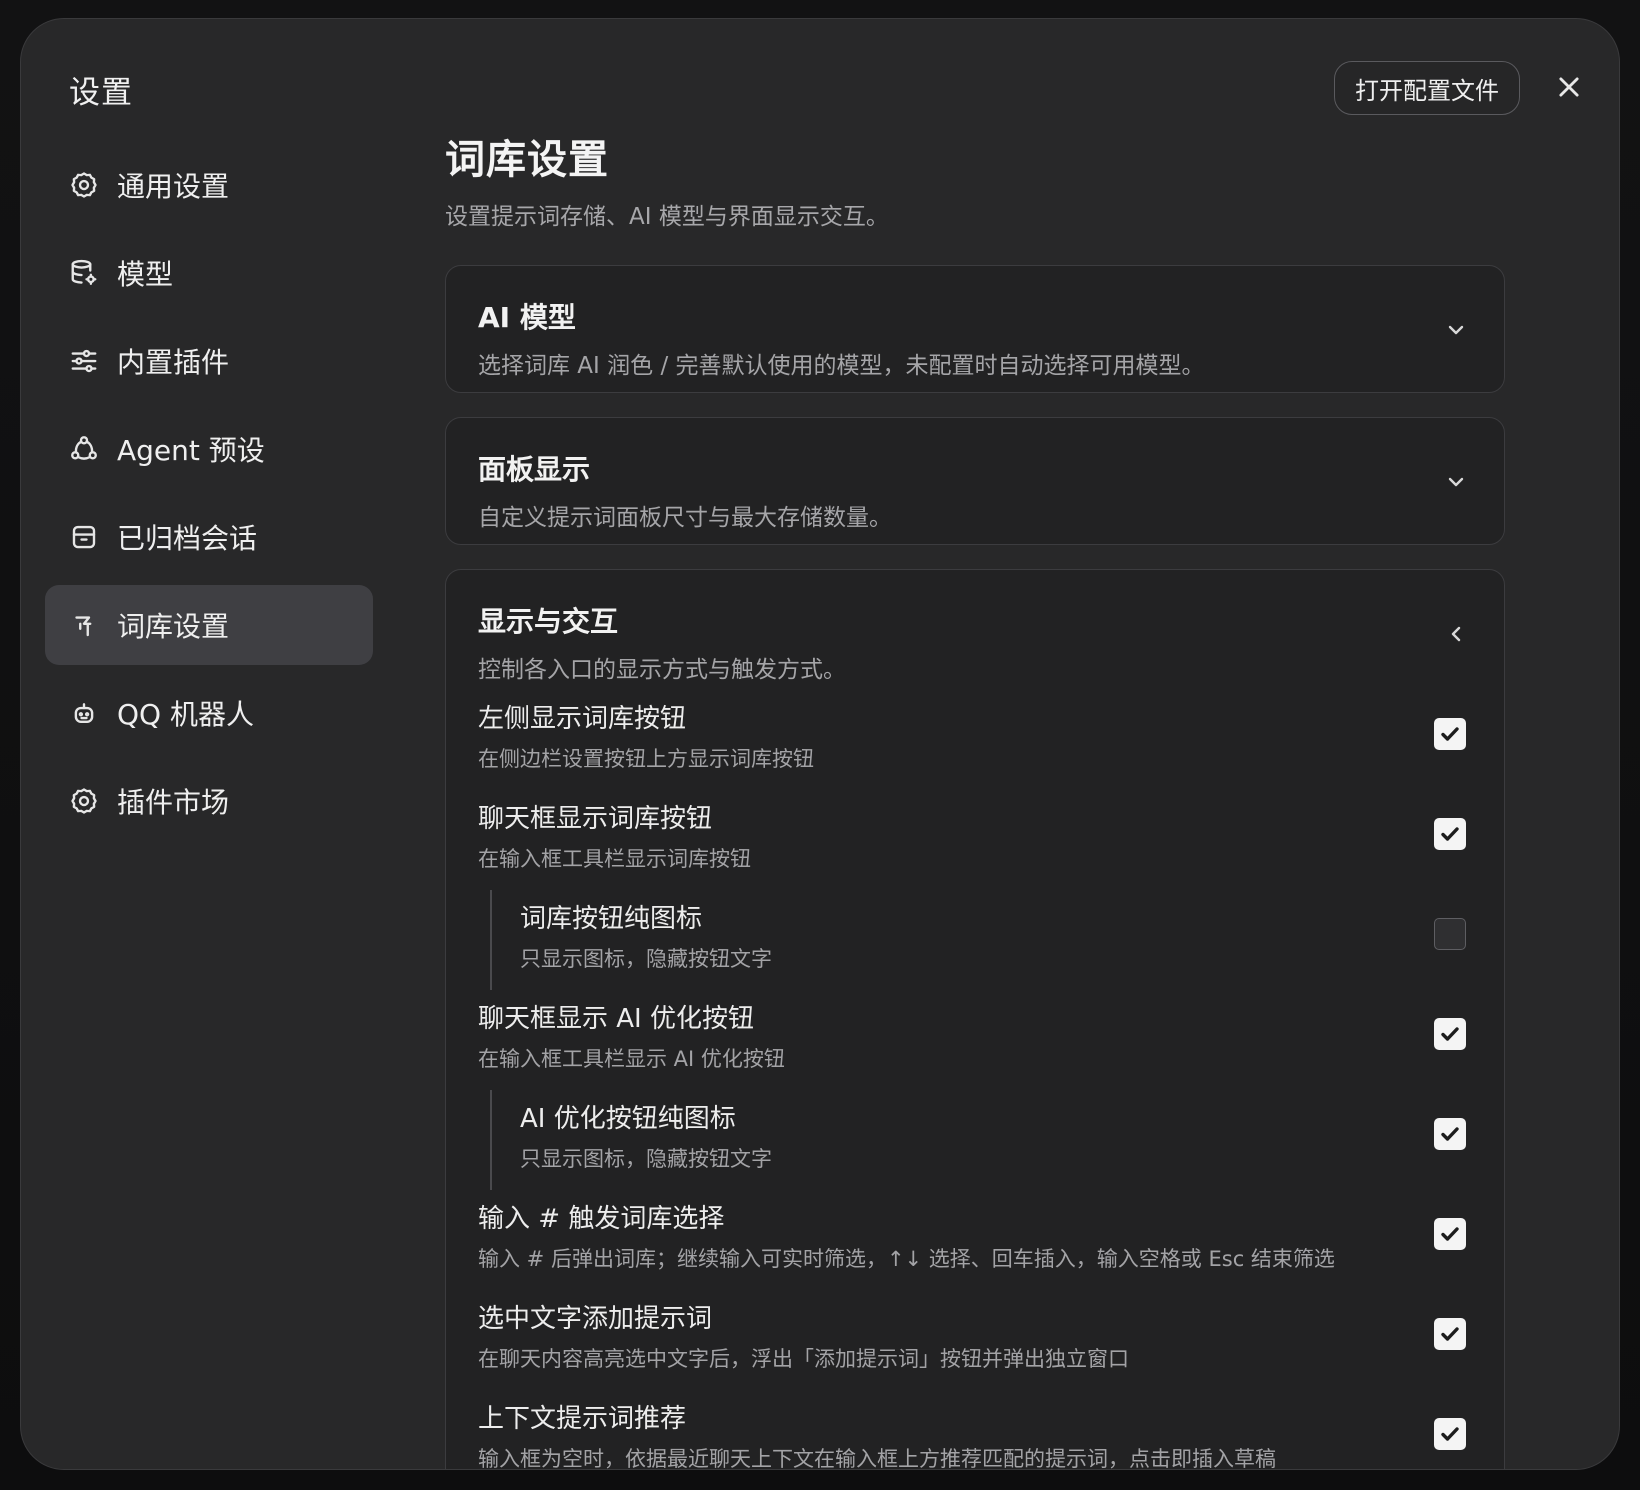  I want to click on chevron-left-icon, so click(1456, 634).